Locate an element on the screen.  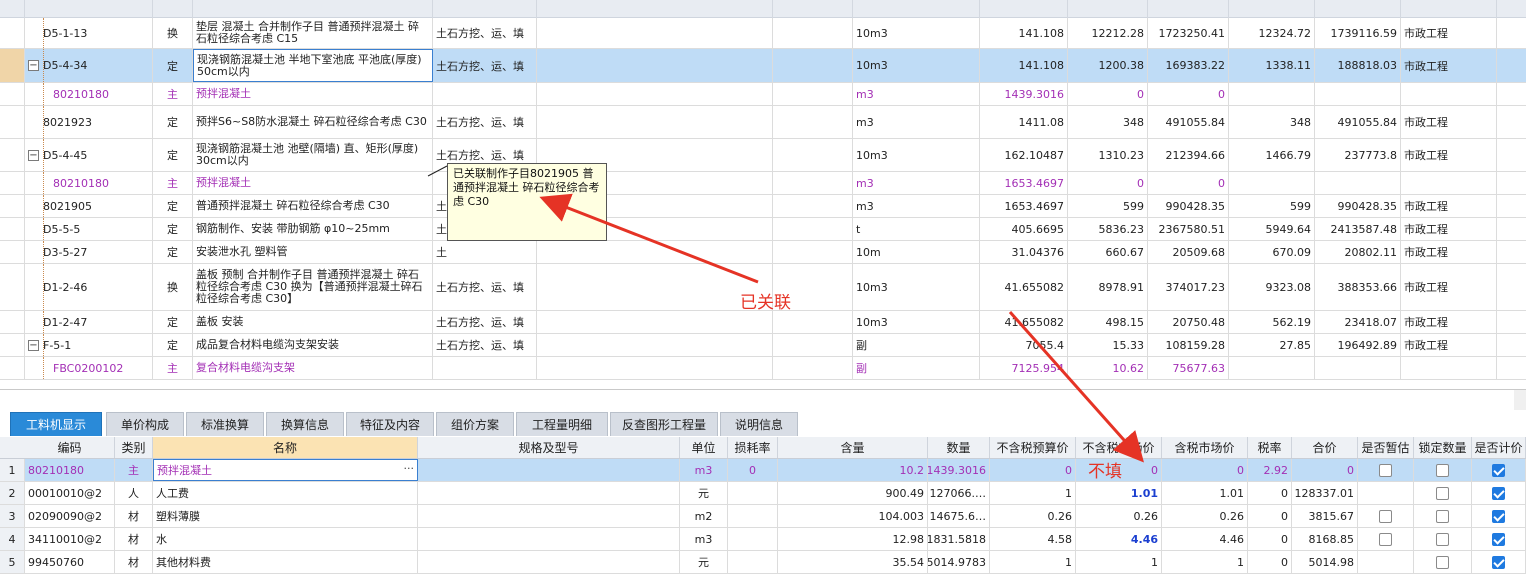
cell-market: 4.46 is located at coordinates (1119, 539).